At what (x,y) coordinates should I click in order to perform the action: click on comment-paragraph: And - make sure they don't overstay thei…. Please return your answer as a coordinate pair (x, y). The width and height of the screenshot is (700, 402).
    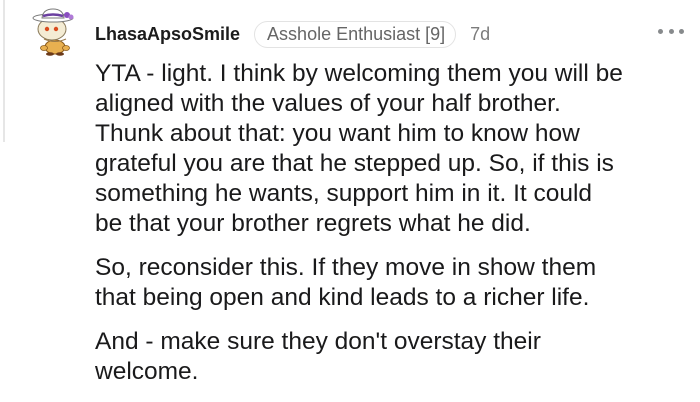
    Looking at the image, I should click on (318, 356).